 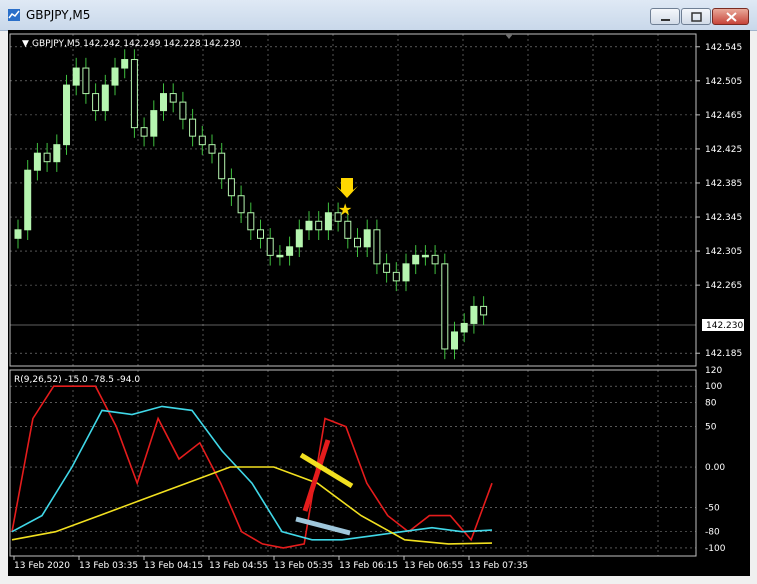 What do you see at coordinates (711, 428) in the screenshot?
I see `indicator-tick-label: 50` at bounding box center [711, 428].